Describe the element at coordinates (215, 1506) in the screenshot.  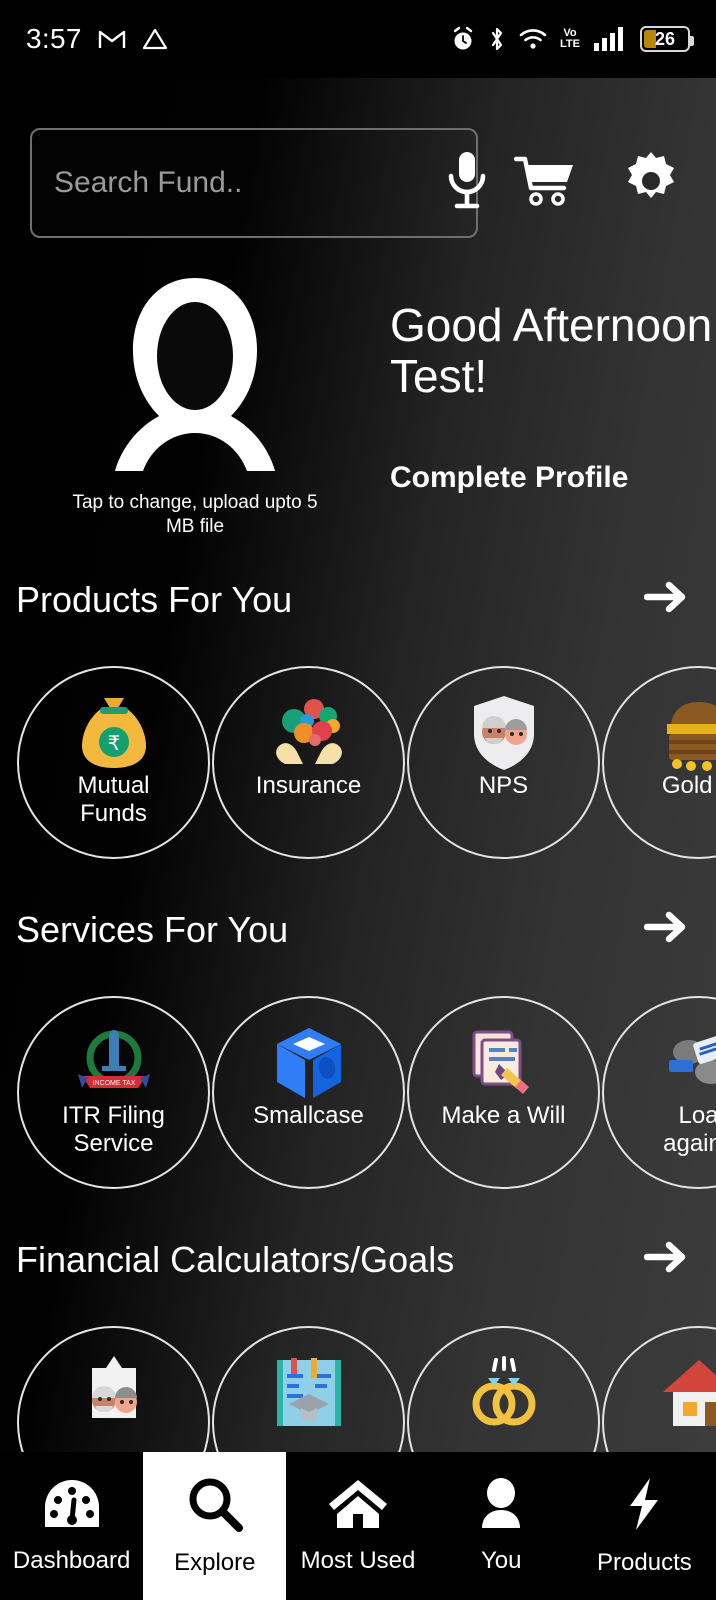
I see `magnifier-search-icon` at that location.